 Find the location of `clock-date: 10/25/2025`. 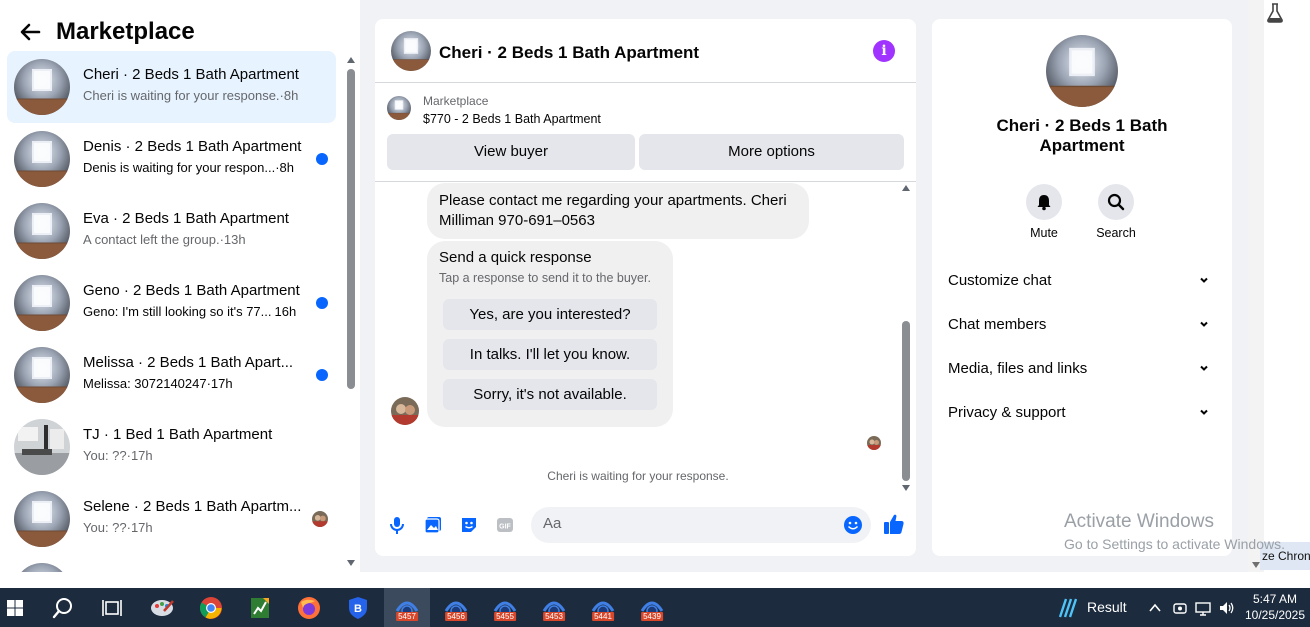

clock-date: 10/25/2025 is located at coordinates (1275, 615).